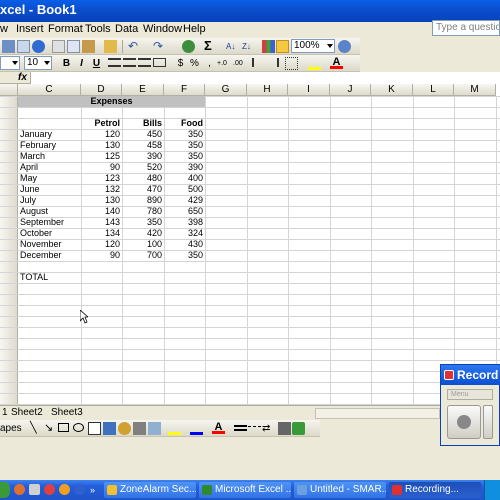 Image resolution: width=500 pixels, height=500 pixels. What do you see at coordinates (66, 63) in the screenshot?
I see `bold-icon: B` at bounding box center [66, 63].